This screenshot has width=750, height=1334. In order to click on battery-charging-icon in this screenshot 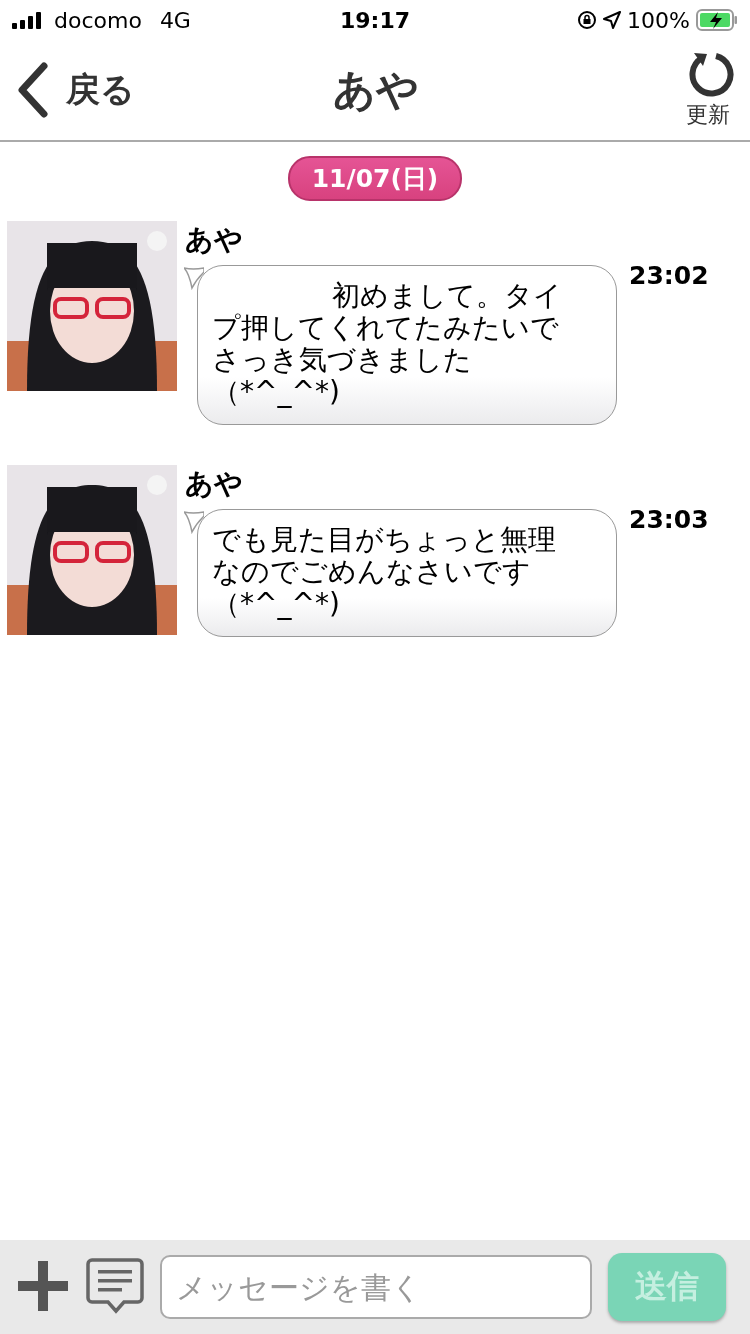, I will do `click(717, 20)`.